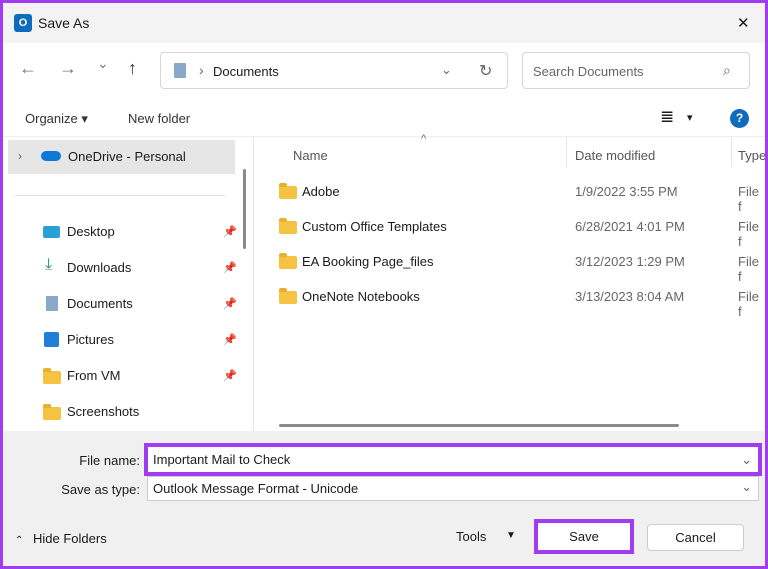  What do you see at coordinates (140, 378) in the screenshot?
I see `sidebar-item-from-vm: From VM 📌` at bounding box center [140, 378].